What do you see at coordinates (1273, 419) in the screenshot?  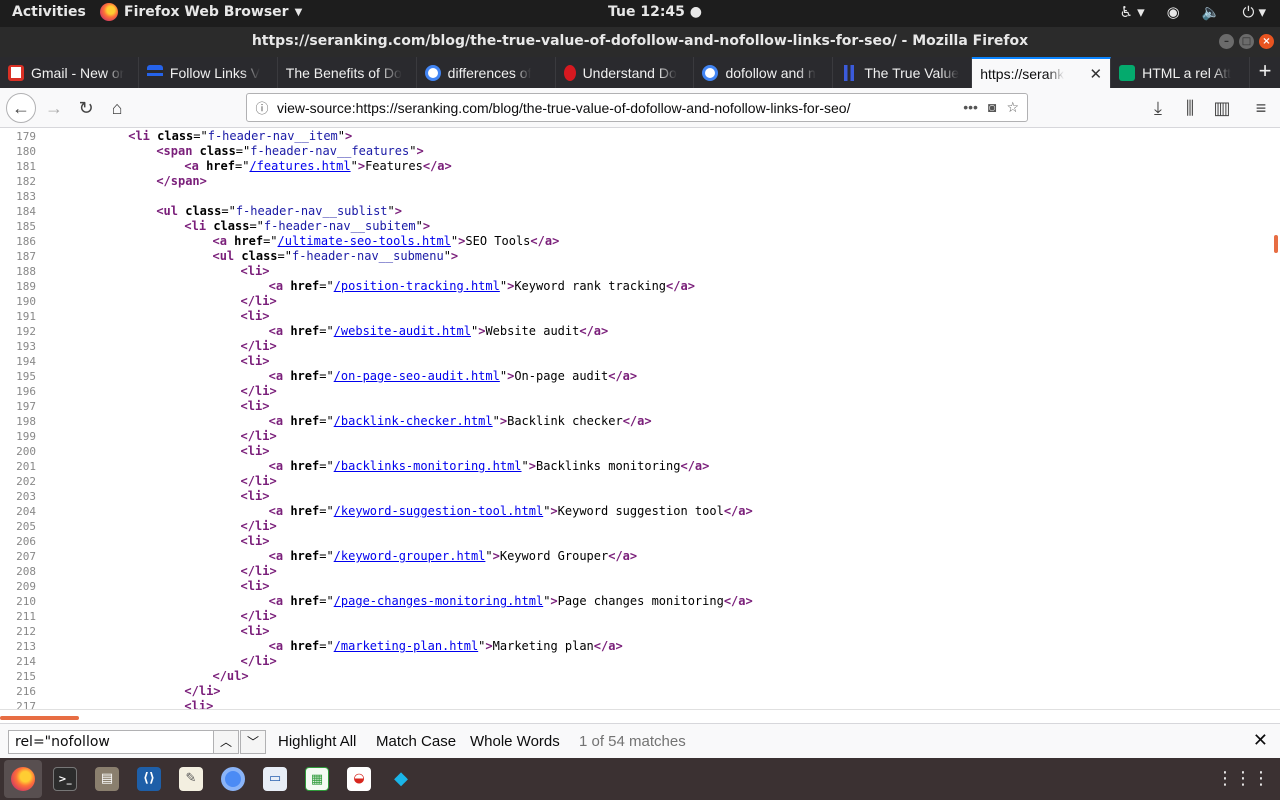 I see `vertical-scrollbar` at bounding box center [1273, 419].